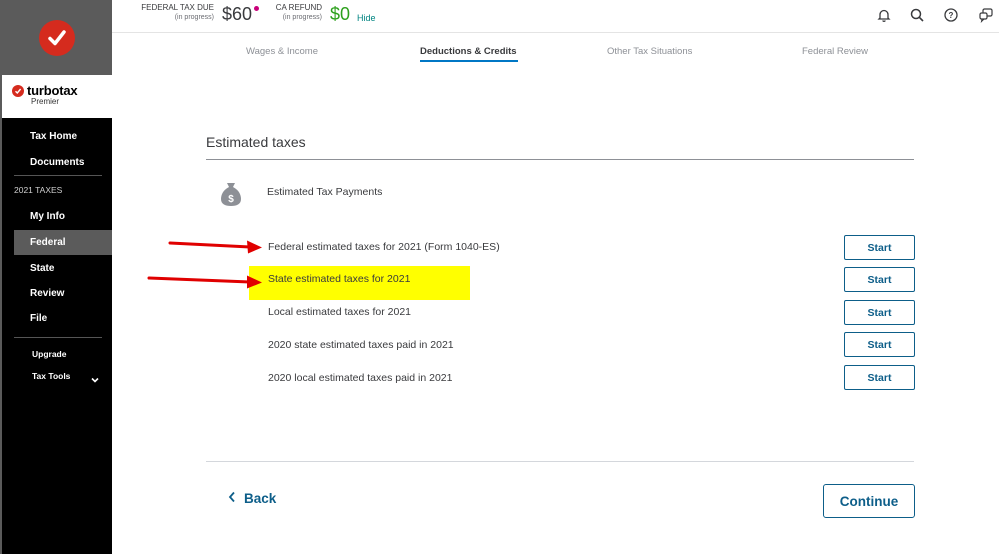  Describe the element at coordinates (468, 51) in the screenshot. I see `step-deductions-credits: Deductions & Credits` at that location.